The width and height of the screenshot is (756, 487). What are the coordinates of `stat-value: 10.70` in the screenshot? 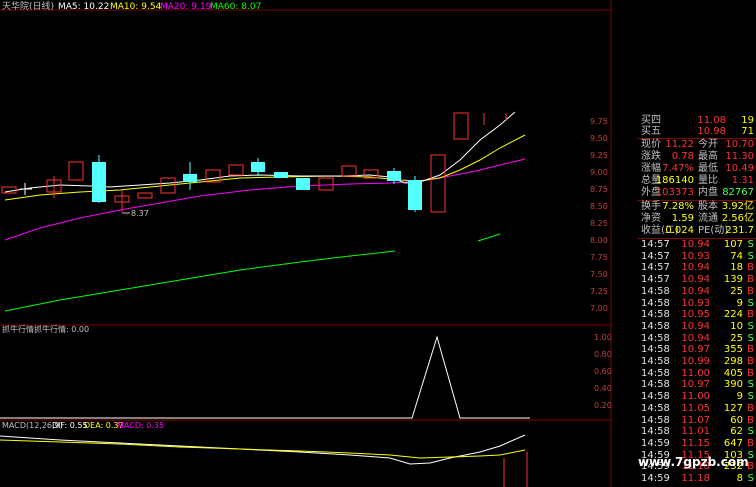 It's located at (739, 144).